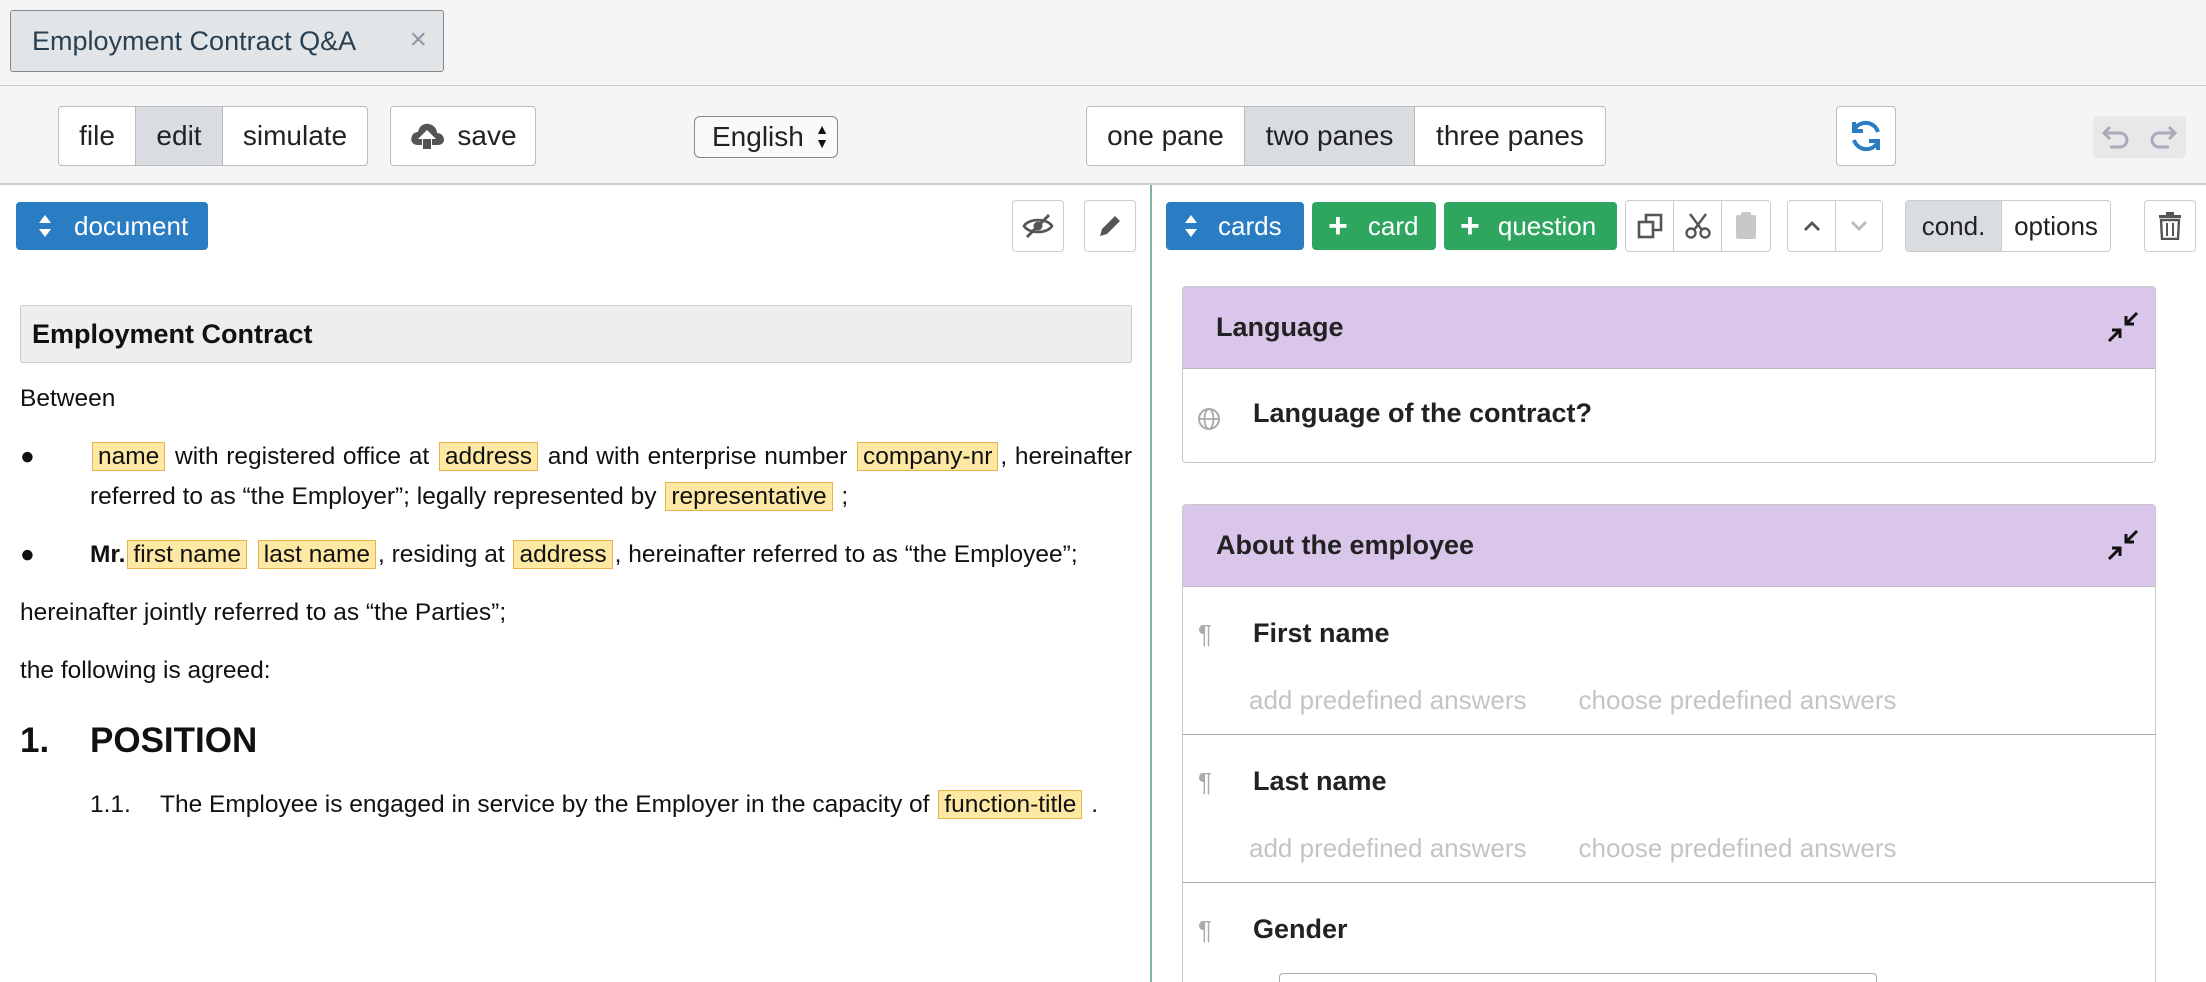 The width and height of the screenshot is (2206, 982). What do you see at coordinates (1250, 225) in the screenshot?
I see `cards-label: cards` at bounding box center [1250, 225].